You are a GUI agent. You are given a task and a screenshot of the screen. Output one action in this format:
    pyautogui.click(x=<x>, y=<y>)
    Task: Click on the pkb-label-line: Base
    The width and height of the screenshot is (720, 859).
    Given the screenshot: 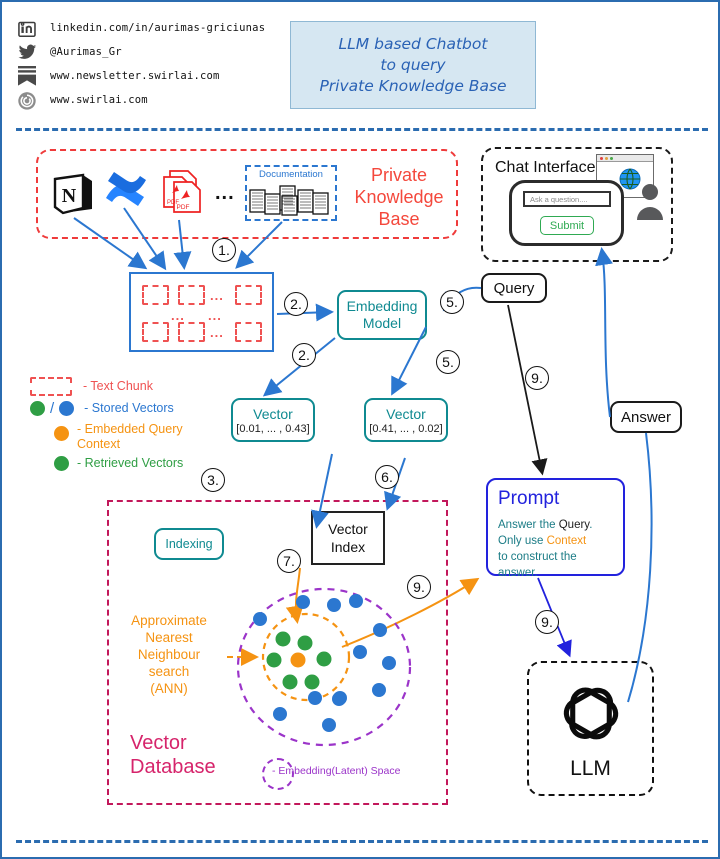 What is the action you would take?
    pyautogui.click(x=399, y=219)
    